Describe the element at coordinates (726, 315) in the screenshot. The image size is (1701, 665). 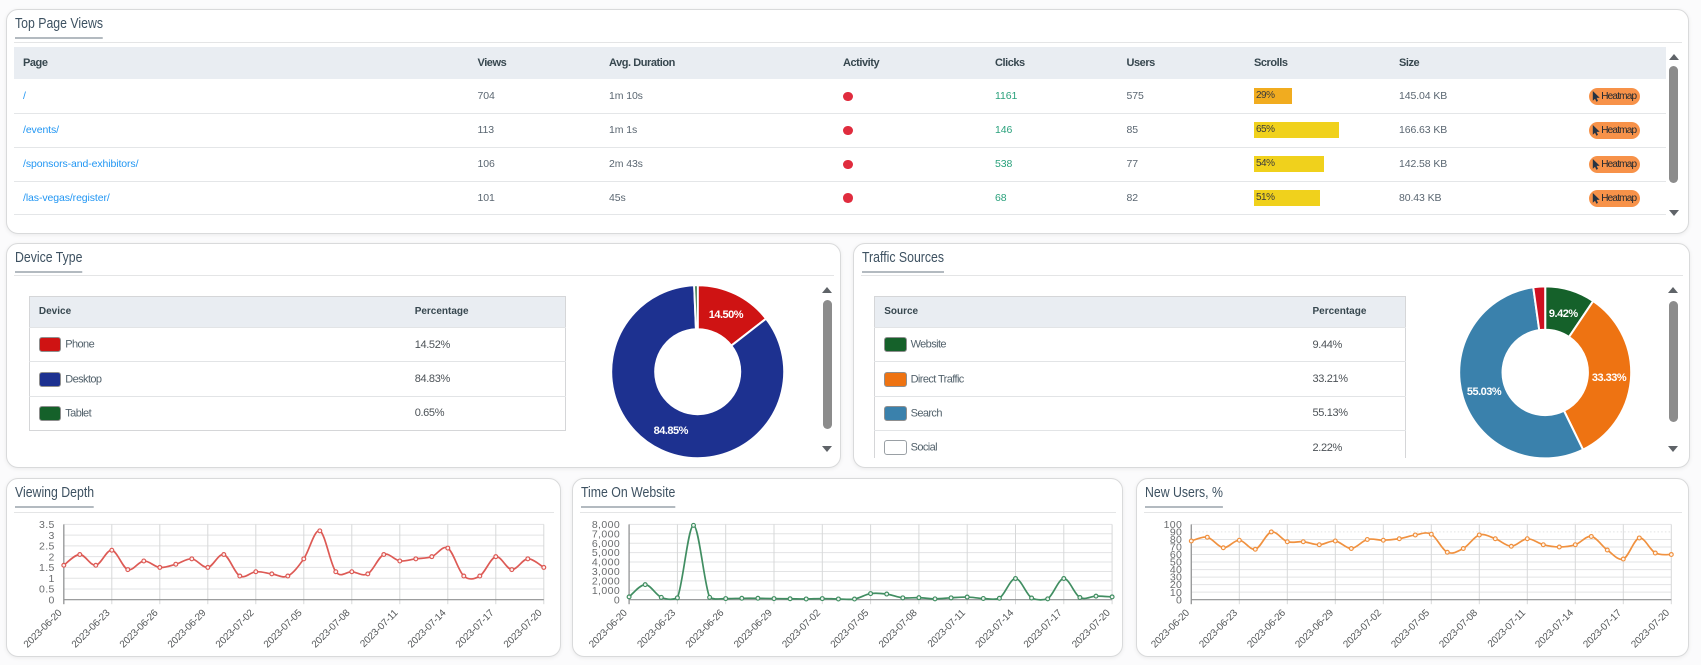
I see `svg-text: 14.50%` at that location.